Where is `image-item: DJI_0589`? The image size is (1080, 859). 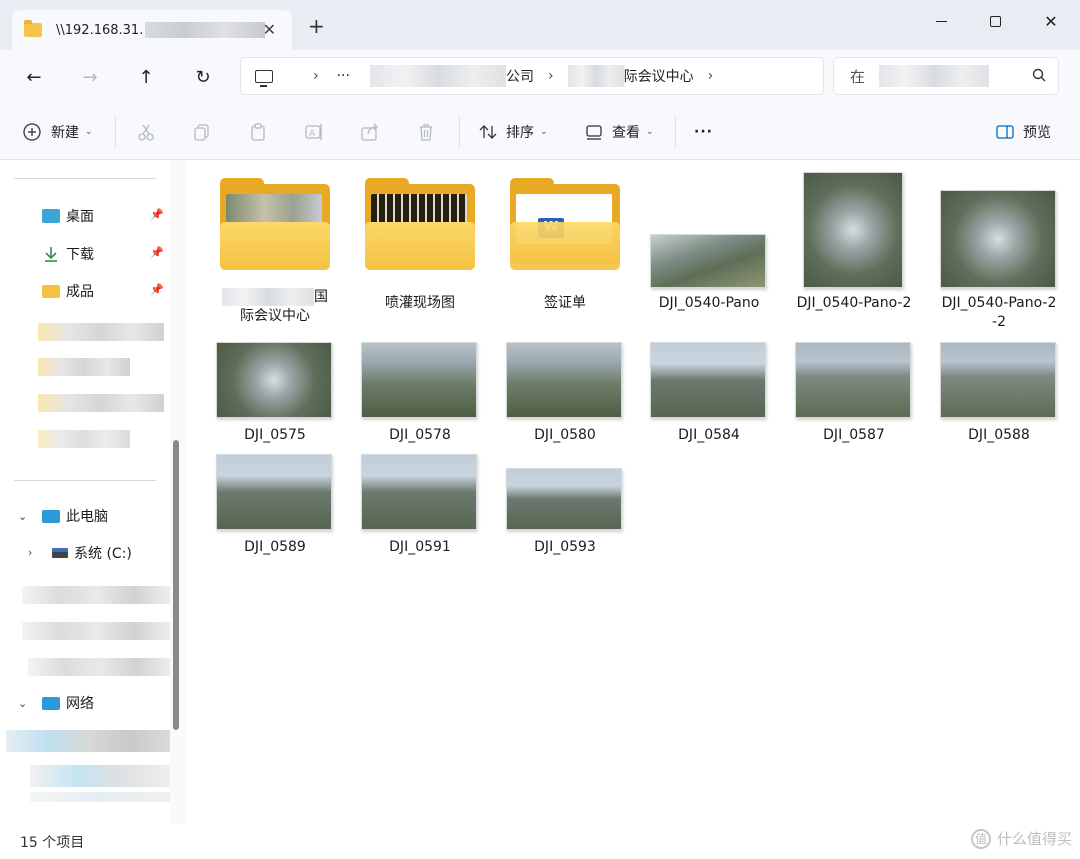
image-item: DJI_0589 is located at coordinates (275, 506).